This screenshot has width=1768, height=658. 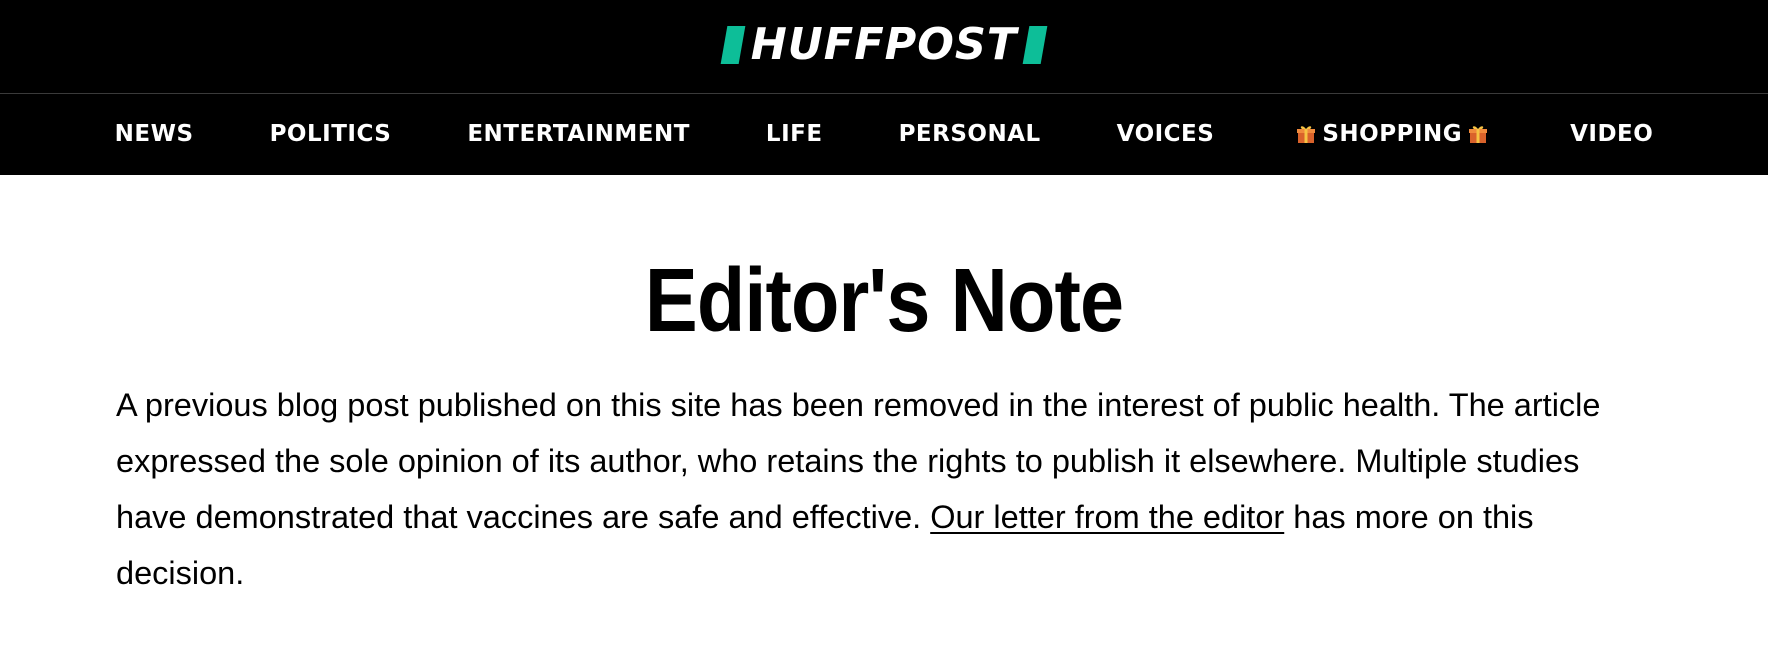 What do you see at coordinates (154, 134) in the screenshot?
I see `nav-item-news: NEWS` at bounding box center [154, 134].